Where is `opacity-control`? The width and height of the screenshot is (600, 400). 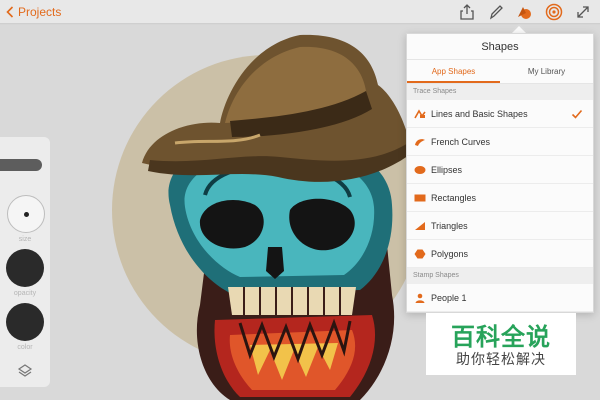 opacity-control is located at coordinates (25, 268).